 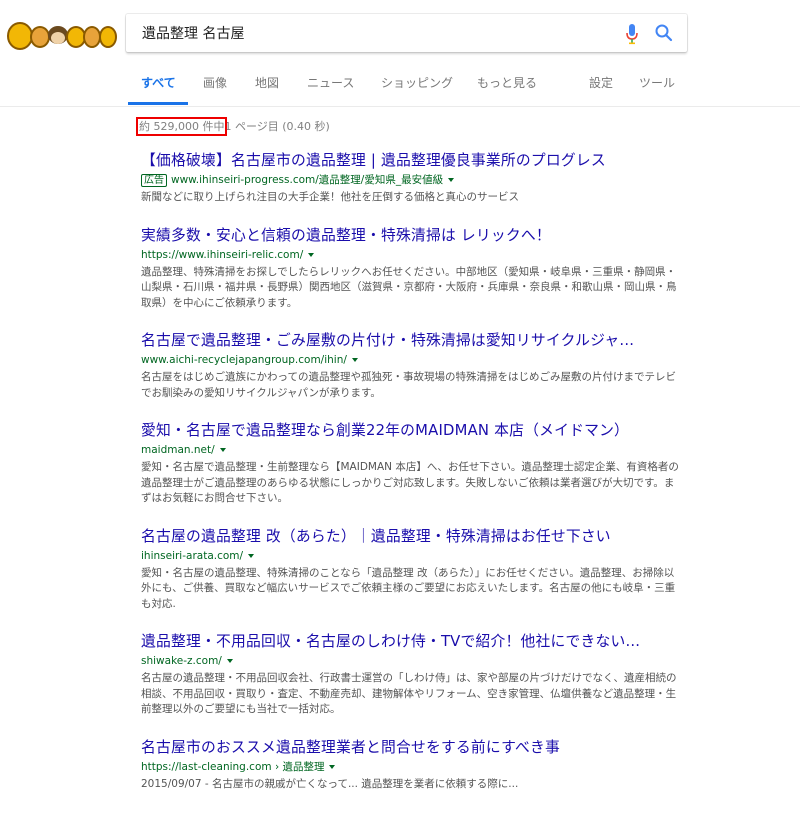 What do you see at coordinates (215, 82) in the screenshot?
I see `tab-images: 画像` at bounding box center [215, 82].